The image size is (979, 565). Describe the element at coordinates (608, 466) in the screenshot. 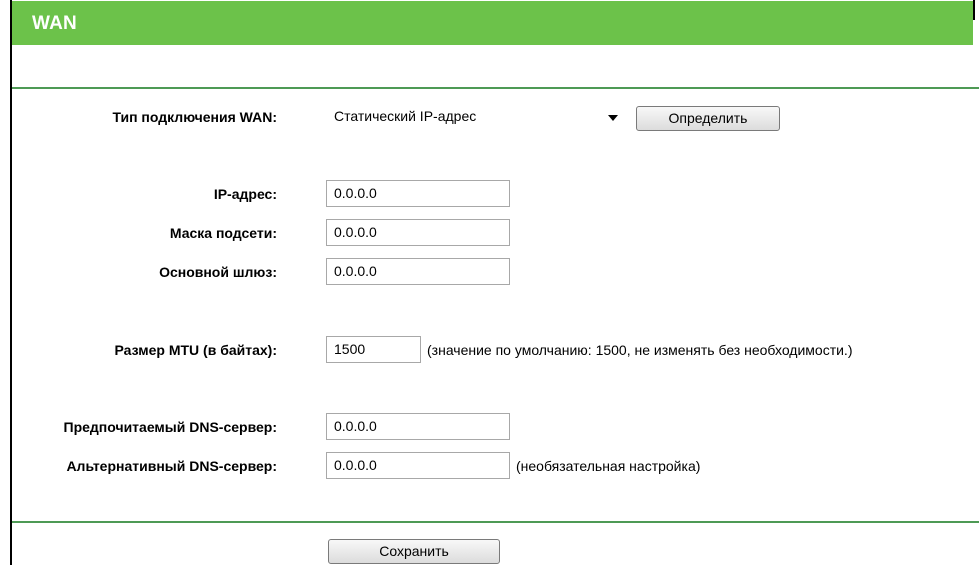

I see `dns-secondary-note: (необязательная настройка)` at that location.